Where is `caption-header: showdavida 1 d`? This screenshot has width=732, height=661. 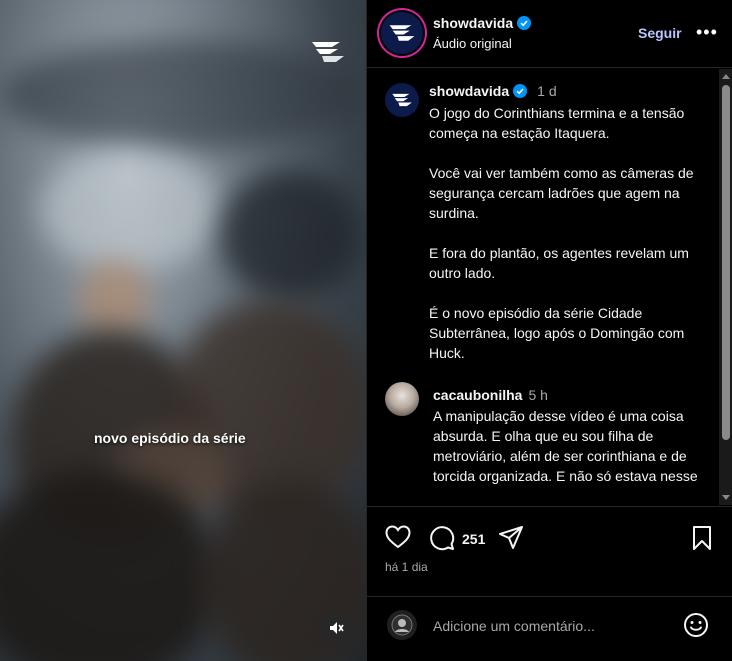
caption-header: showdavida 1 d is located at coordinates (493, 91).